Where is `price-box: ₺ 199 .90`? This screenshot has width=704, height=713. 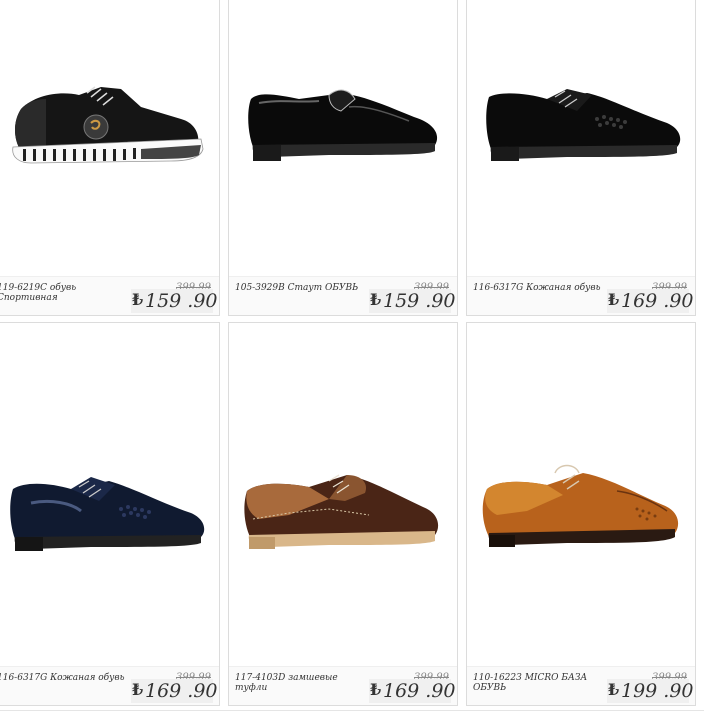
price-box: ₺ 199 .90 is located at coordinates (650, 691).